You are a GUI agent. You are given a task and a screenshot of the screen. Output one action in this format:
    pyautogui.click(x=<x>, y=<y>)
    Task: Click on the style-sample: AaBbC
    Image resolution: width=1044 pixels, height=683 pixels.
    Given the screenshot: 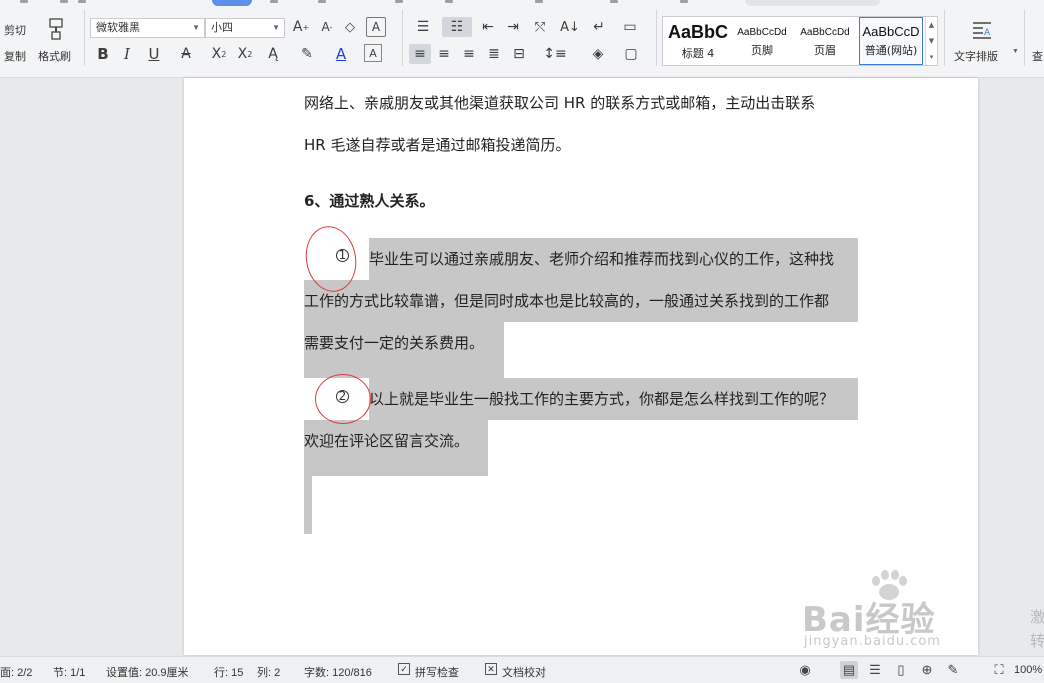 What is the action you would take?
    pyautogui.click(x=697, y=32)
    